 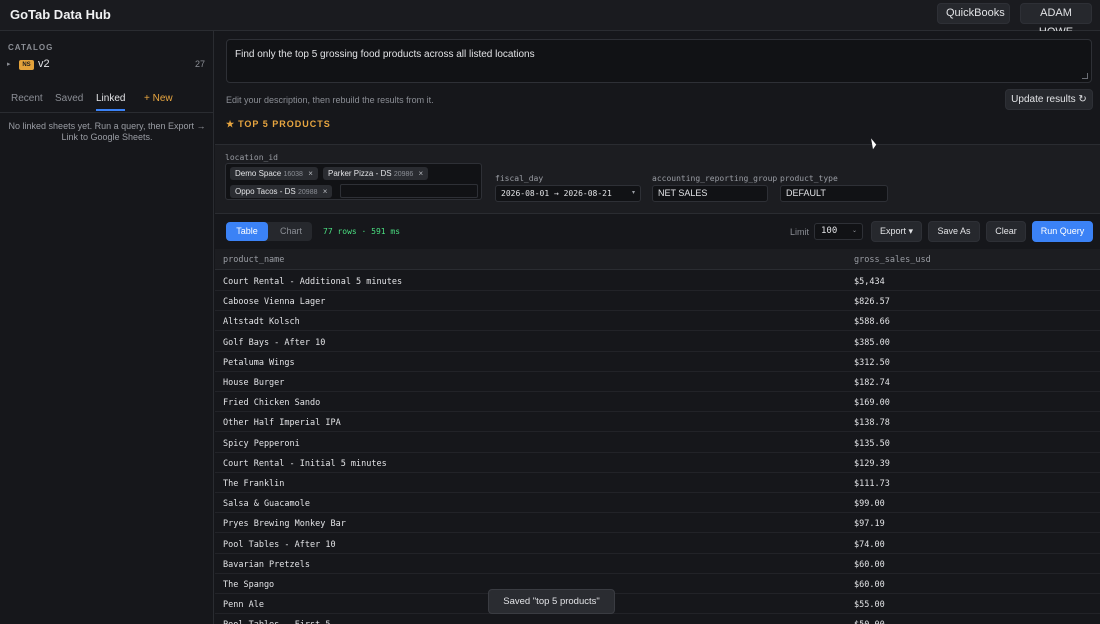 What do you see at coordinates (892, 260) in the screenshot?
I see `column-header-gross-sales: gross_sales_usd` at bounding box center [892, 260].